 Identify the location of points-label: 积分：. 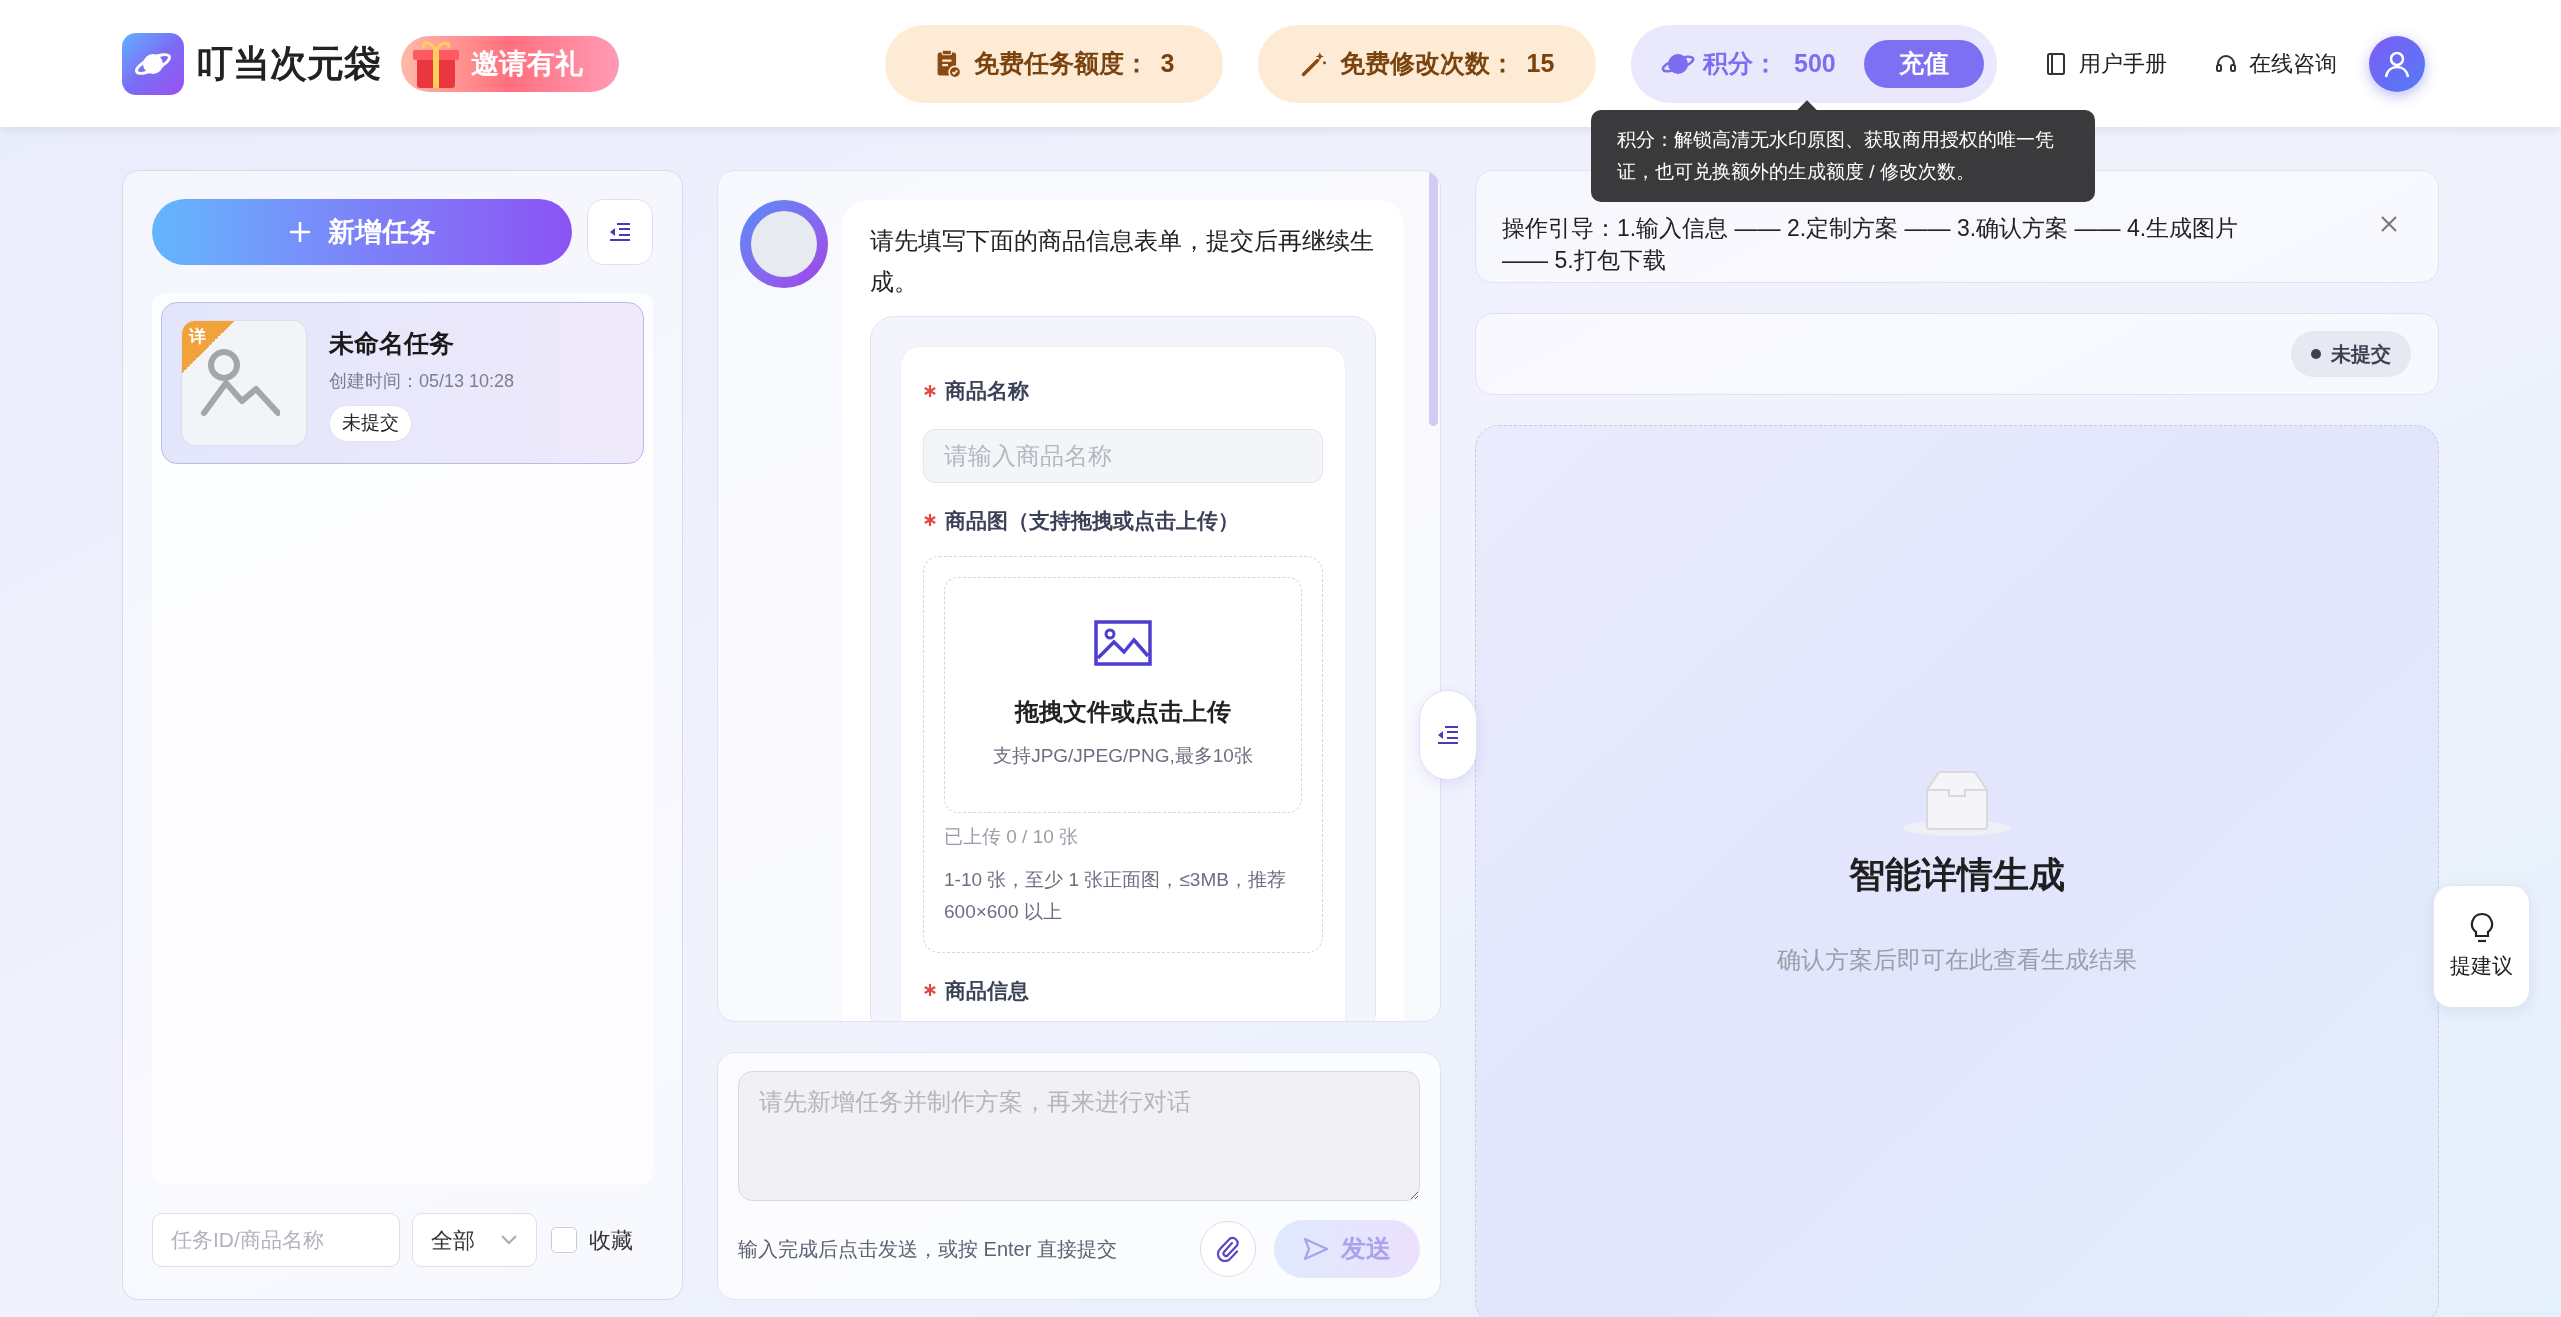
(1740, 63).